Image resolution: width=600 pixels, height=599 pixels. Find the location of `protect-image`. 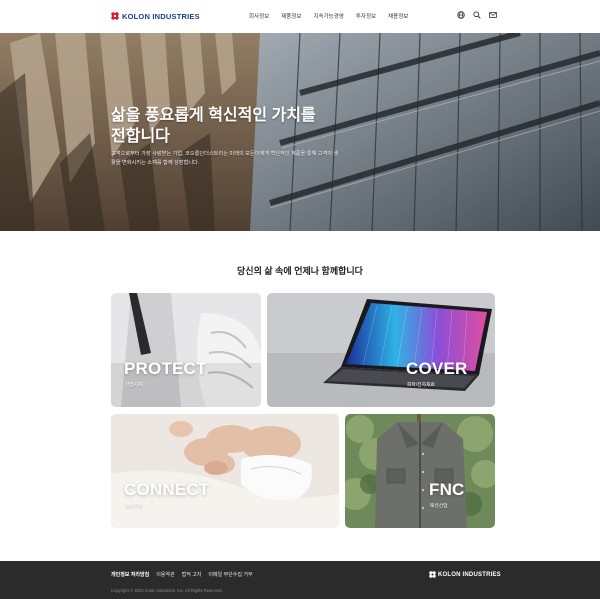

protect-image is located at coordinates (186, 350).